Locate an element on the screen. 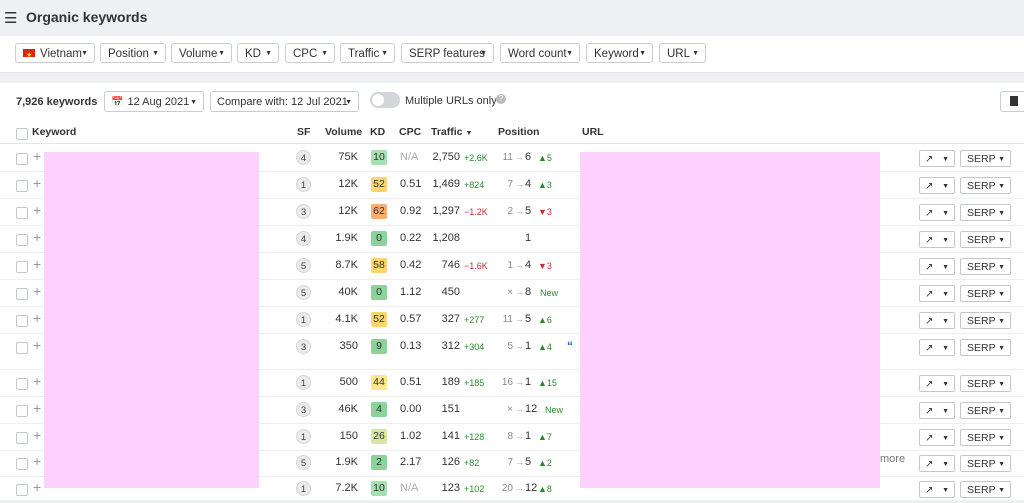 The height and width of the screenshot is (503, 1024). serp-features-filter: SERP features ▼ is located at coordinates (447, 53).